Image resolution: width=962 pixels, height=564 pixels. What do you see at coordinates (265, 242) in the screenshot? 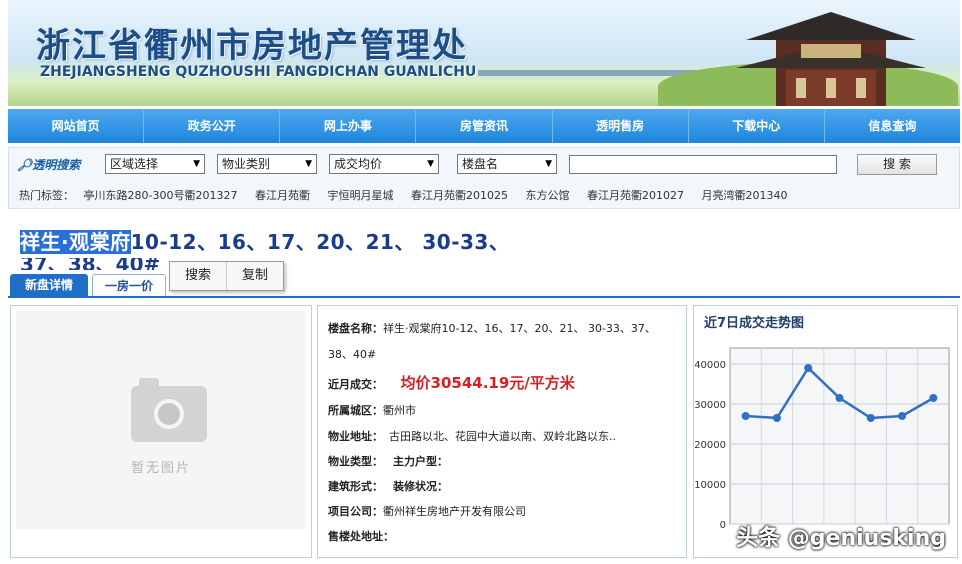
I see `property-title: 祥生·观棠府10-12、16、17、20、21、 30-33、` at bounding box center [265, 242].